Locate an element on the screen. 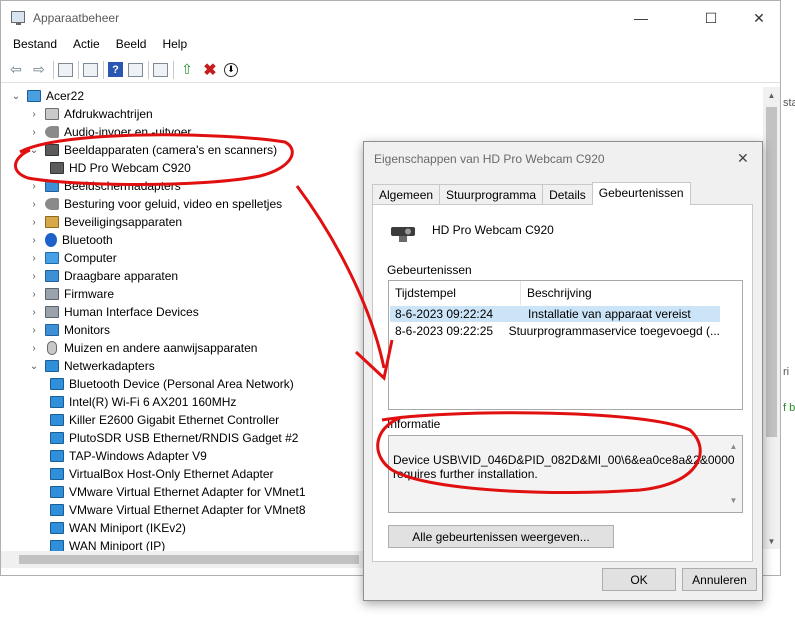 The width and height of the screenshot is (795, 617). tree-category-item: › Human Interface Devices is located at coordinates (112, 312).